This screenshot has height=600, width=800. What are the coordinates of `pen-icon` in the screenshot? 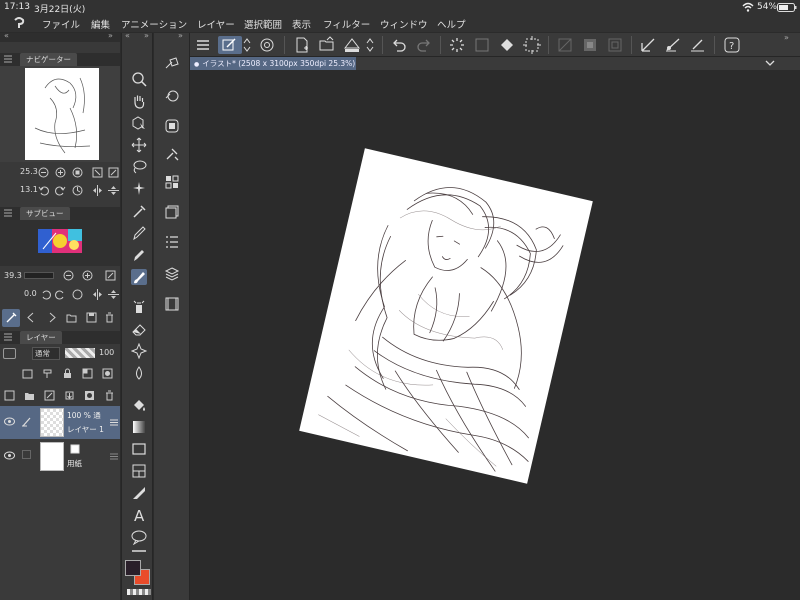 It's located at (139, 233).